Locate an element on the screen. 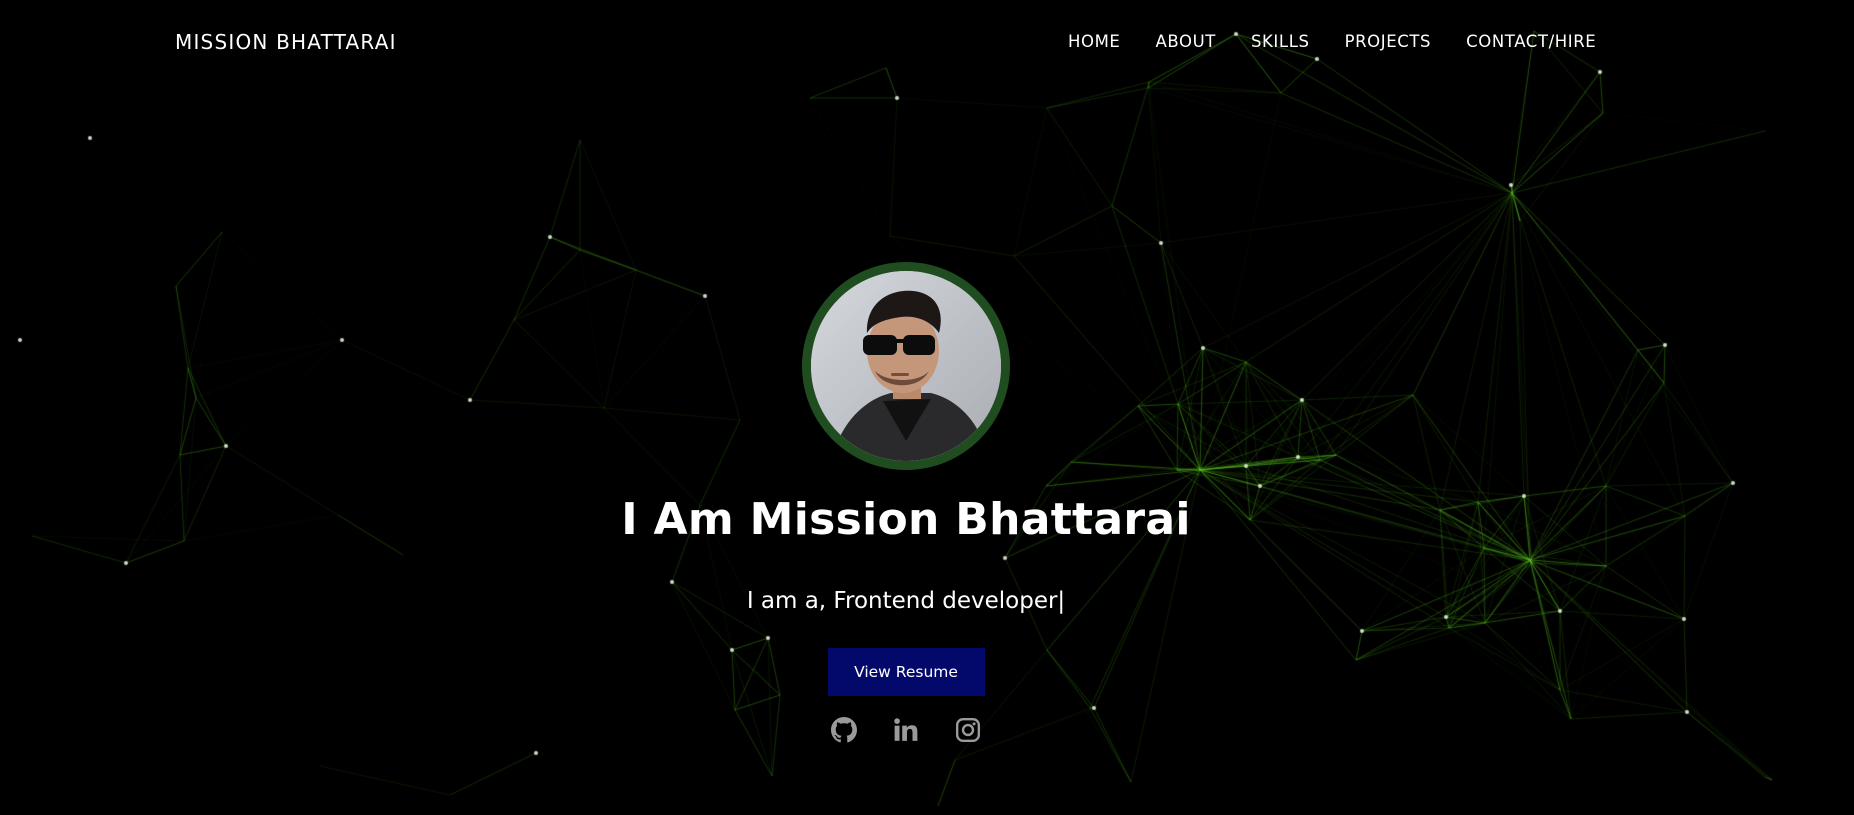  view-resume-button: View Resume is located at coordinates (906, 672).